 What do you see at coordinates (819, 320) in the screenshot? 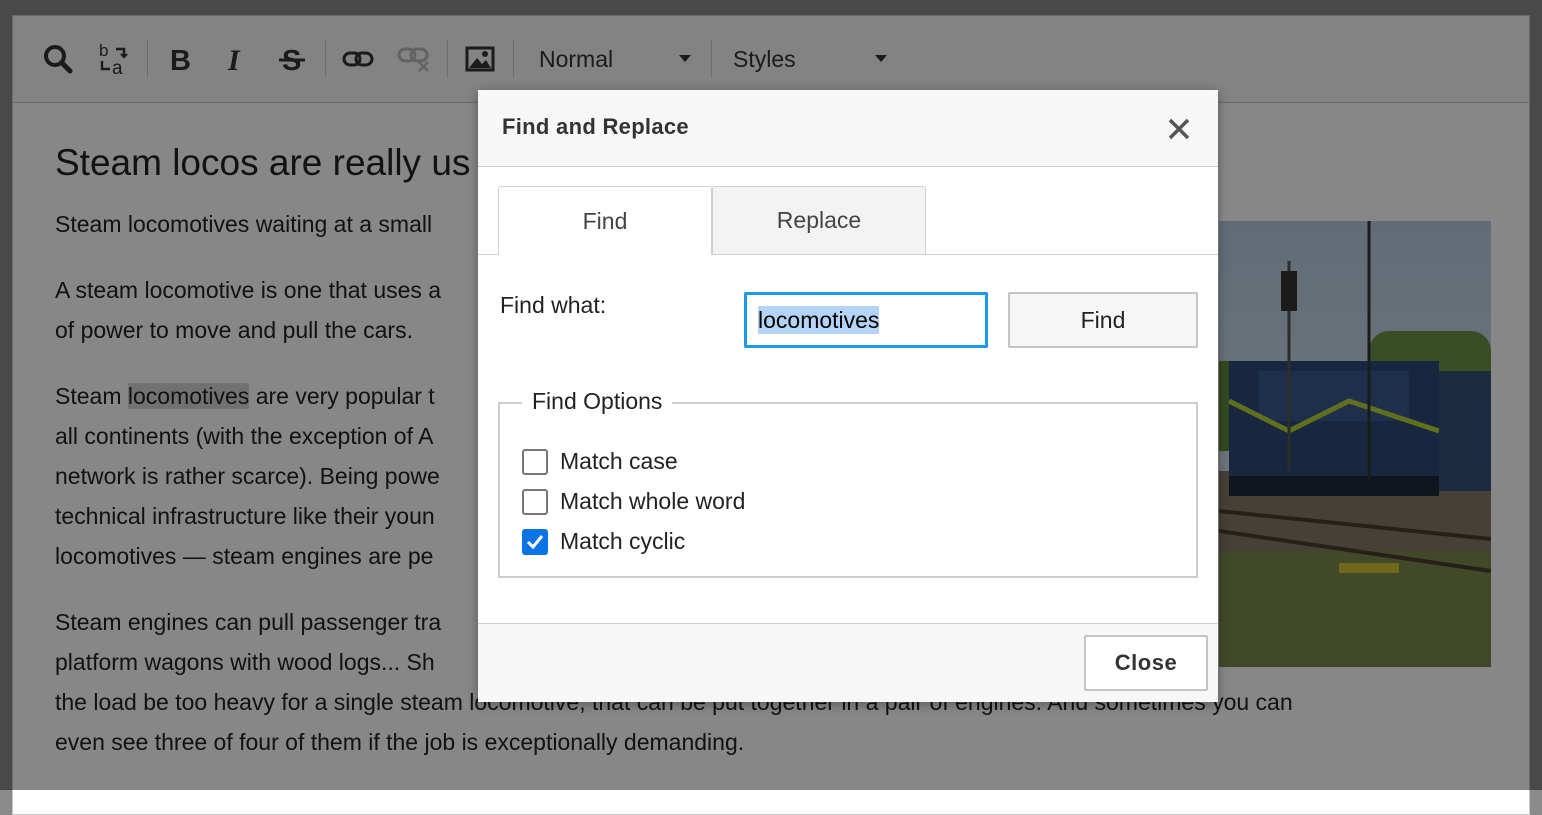
I see `find-input-value: locomotives` at bounding box center [819, 320].